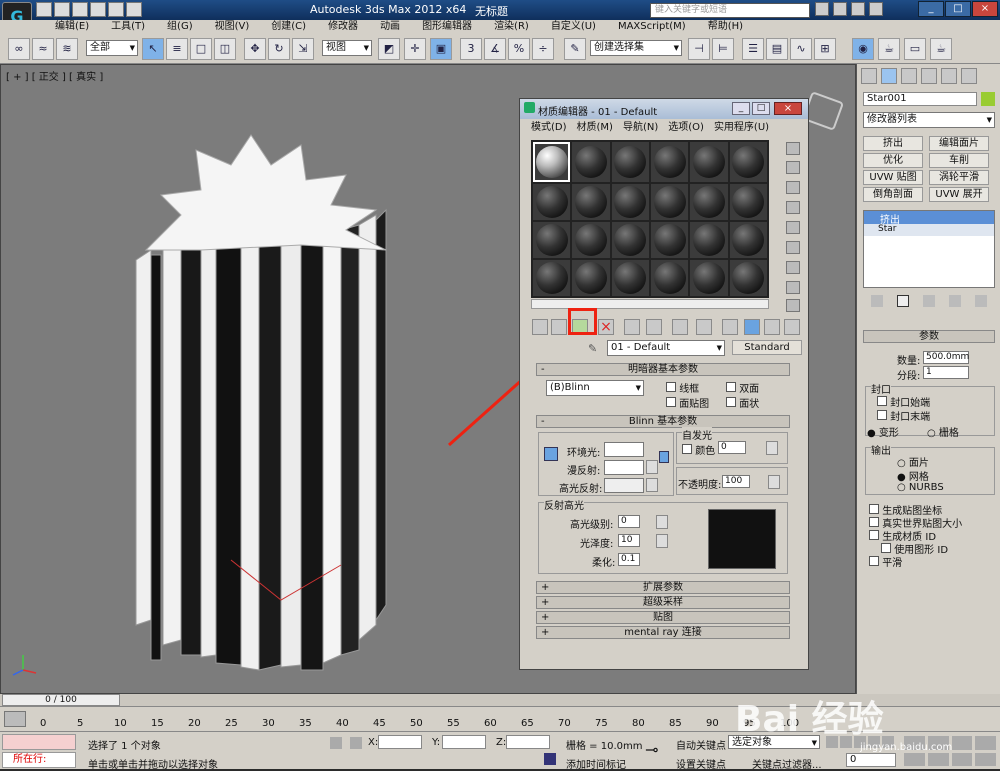 This screenshot has height=771, width=1000. Describe the element at coordinates (801, 49) in the screenshot. I see `curve-editor-icon: ∿` at that location.